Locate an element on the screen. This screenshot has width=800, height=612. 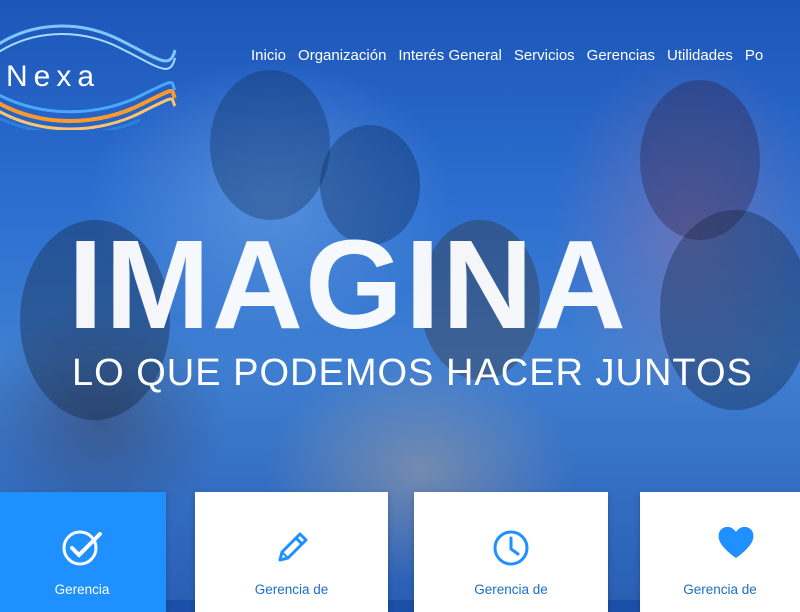
nav-item-utilidades: Utilidades is located at coordinates (700, 55).